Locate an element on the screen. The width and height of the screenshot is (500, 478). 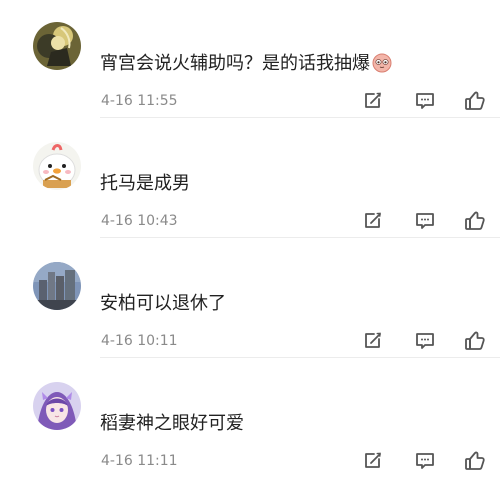
comment-text: 安柏可以退休了 is located at coordinates (163, 303).